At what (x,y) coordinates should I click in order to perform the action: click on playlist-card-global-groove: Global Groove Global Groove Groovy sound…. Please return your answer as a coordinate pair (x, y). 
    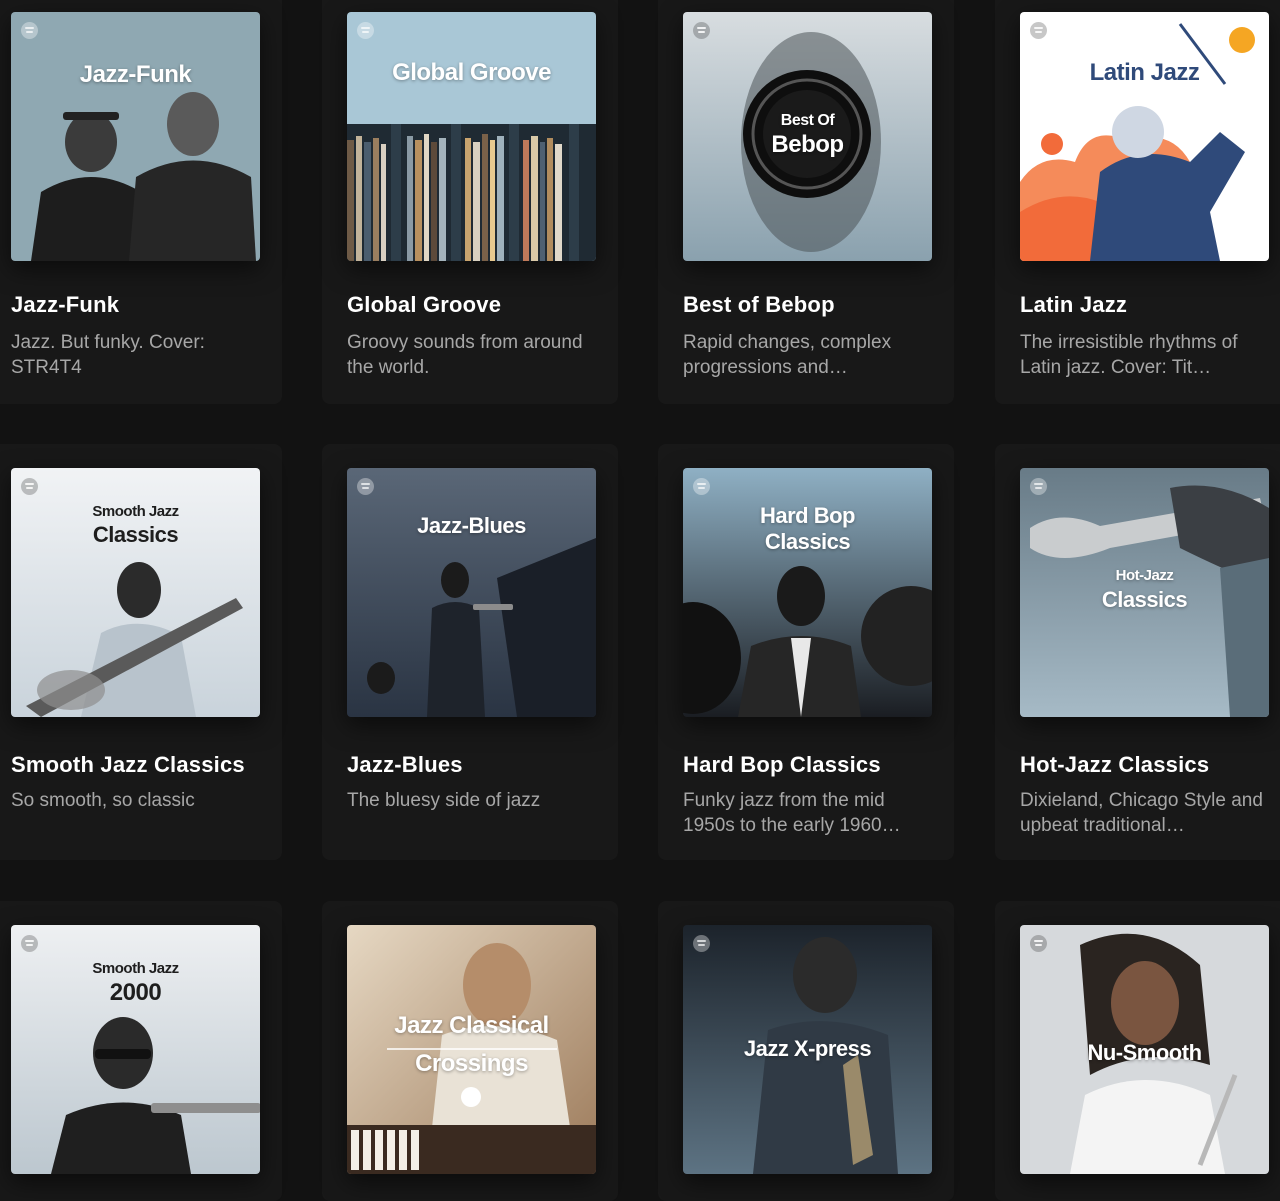
    Looking at the image, I should click on (470, 202).